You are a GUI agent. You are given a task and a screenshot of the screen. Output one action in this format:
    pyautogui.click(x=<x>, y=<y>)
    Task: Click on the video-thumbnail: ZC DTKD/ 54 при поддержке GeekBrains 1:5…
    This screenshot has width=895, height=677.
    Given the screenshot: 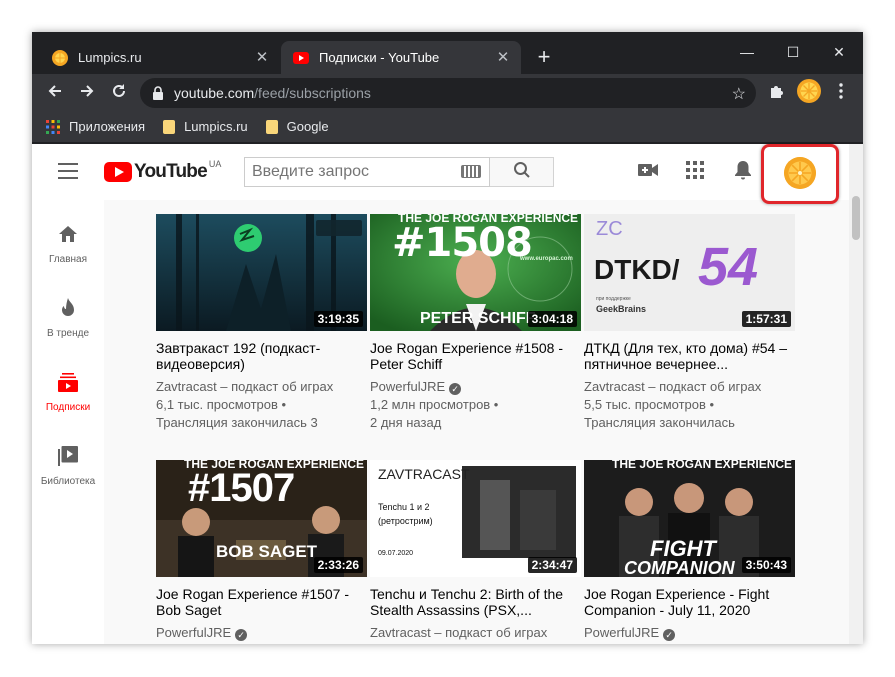 What is the action you would take?
    pyautogui.click(x=689, y=272)
    